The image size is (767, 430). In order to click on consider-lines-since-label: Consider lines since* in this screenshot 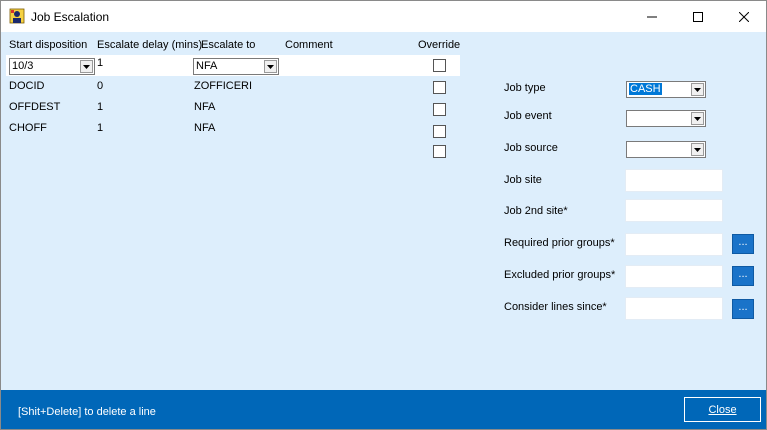, I will do `click(555, 307)`.